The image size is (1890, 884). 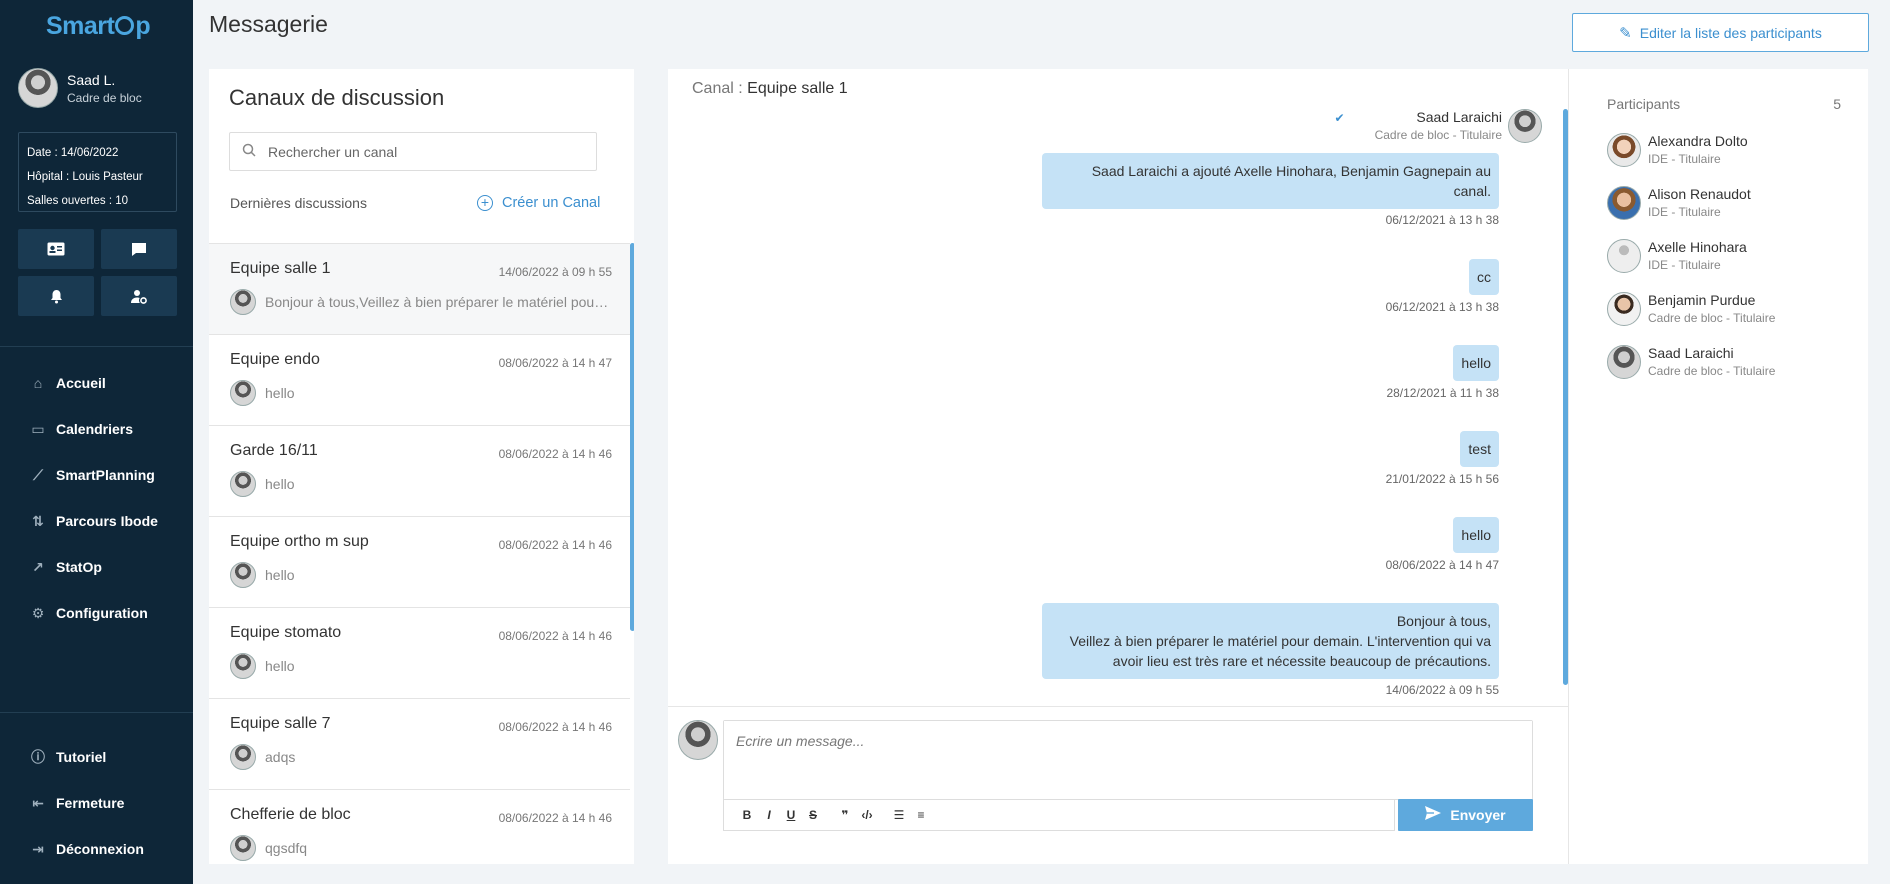 What do you see at coordinates (96, 757) in the screenshot?
I see `nav-item-tutoriel: ⓘ Tutoriel` at bounding box center [96, 757].